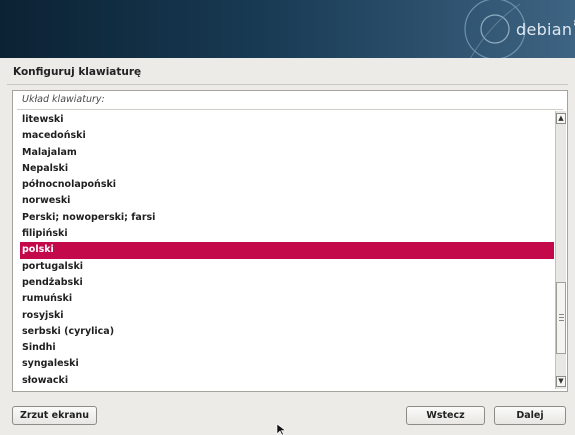  I want to click on list-item: Nepalski, so click(287, 169).